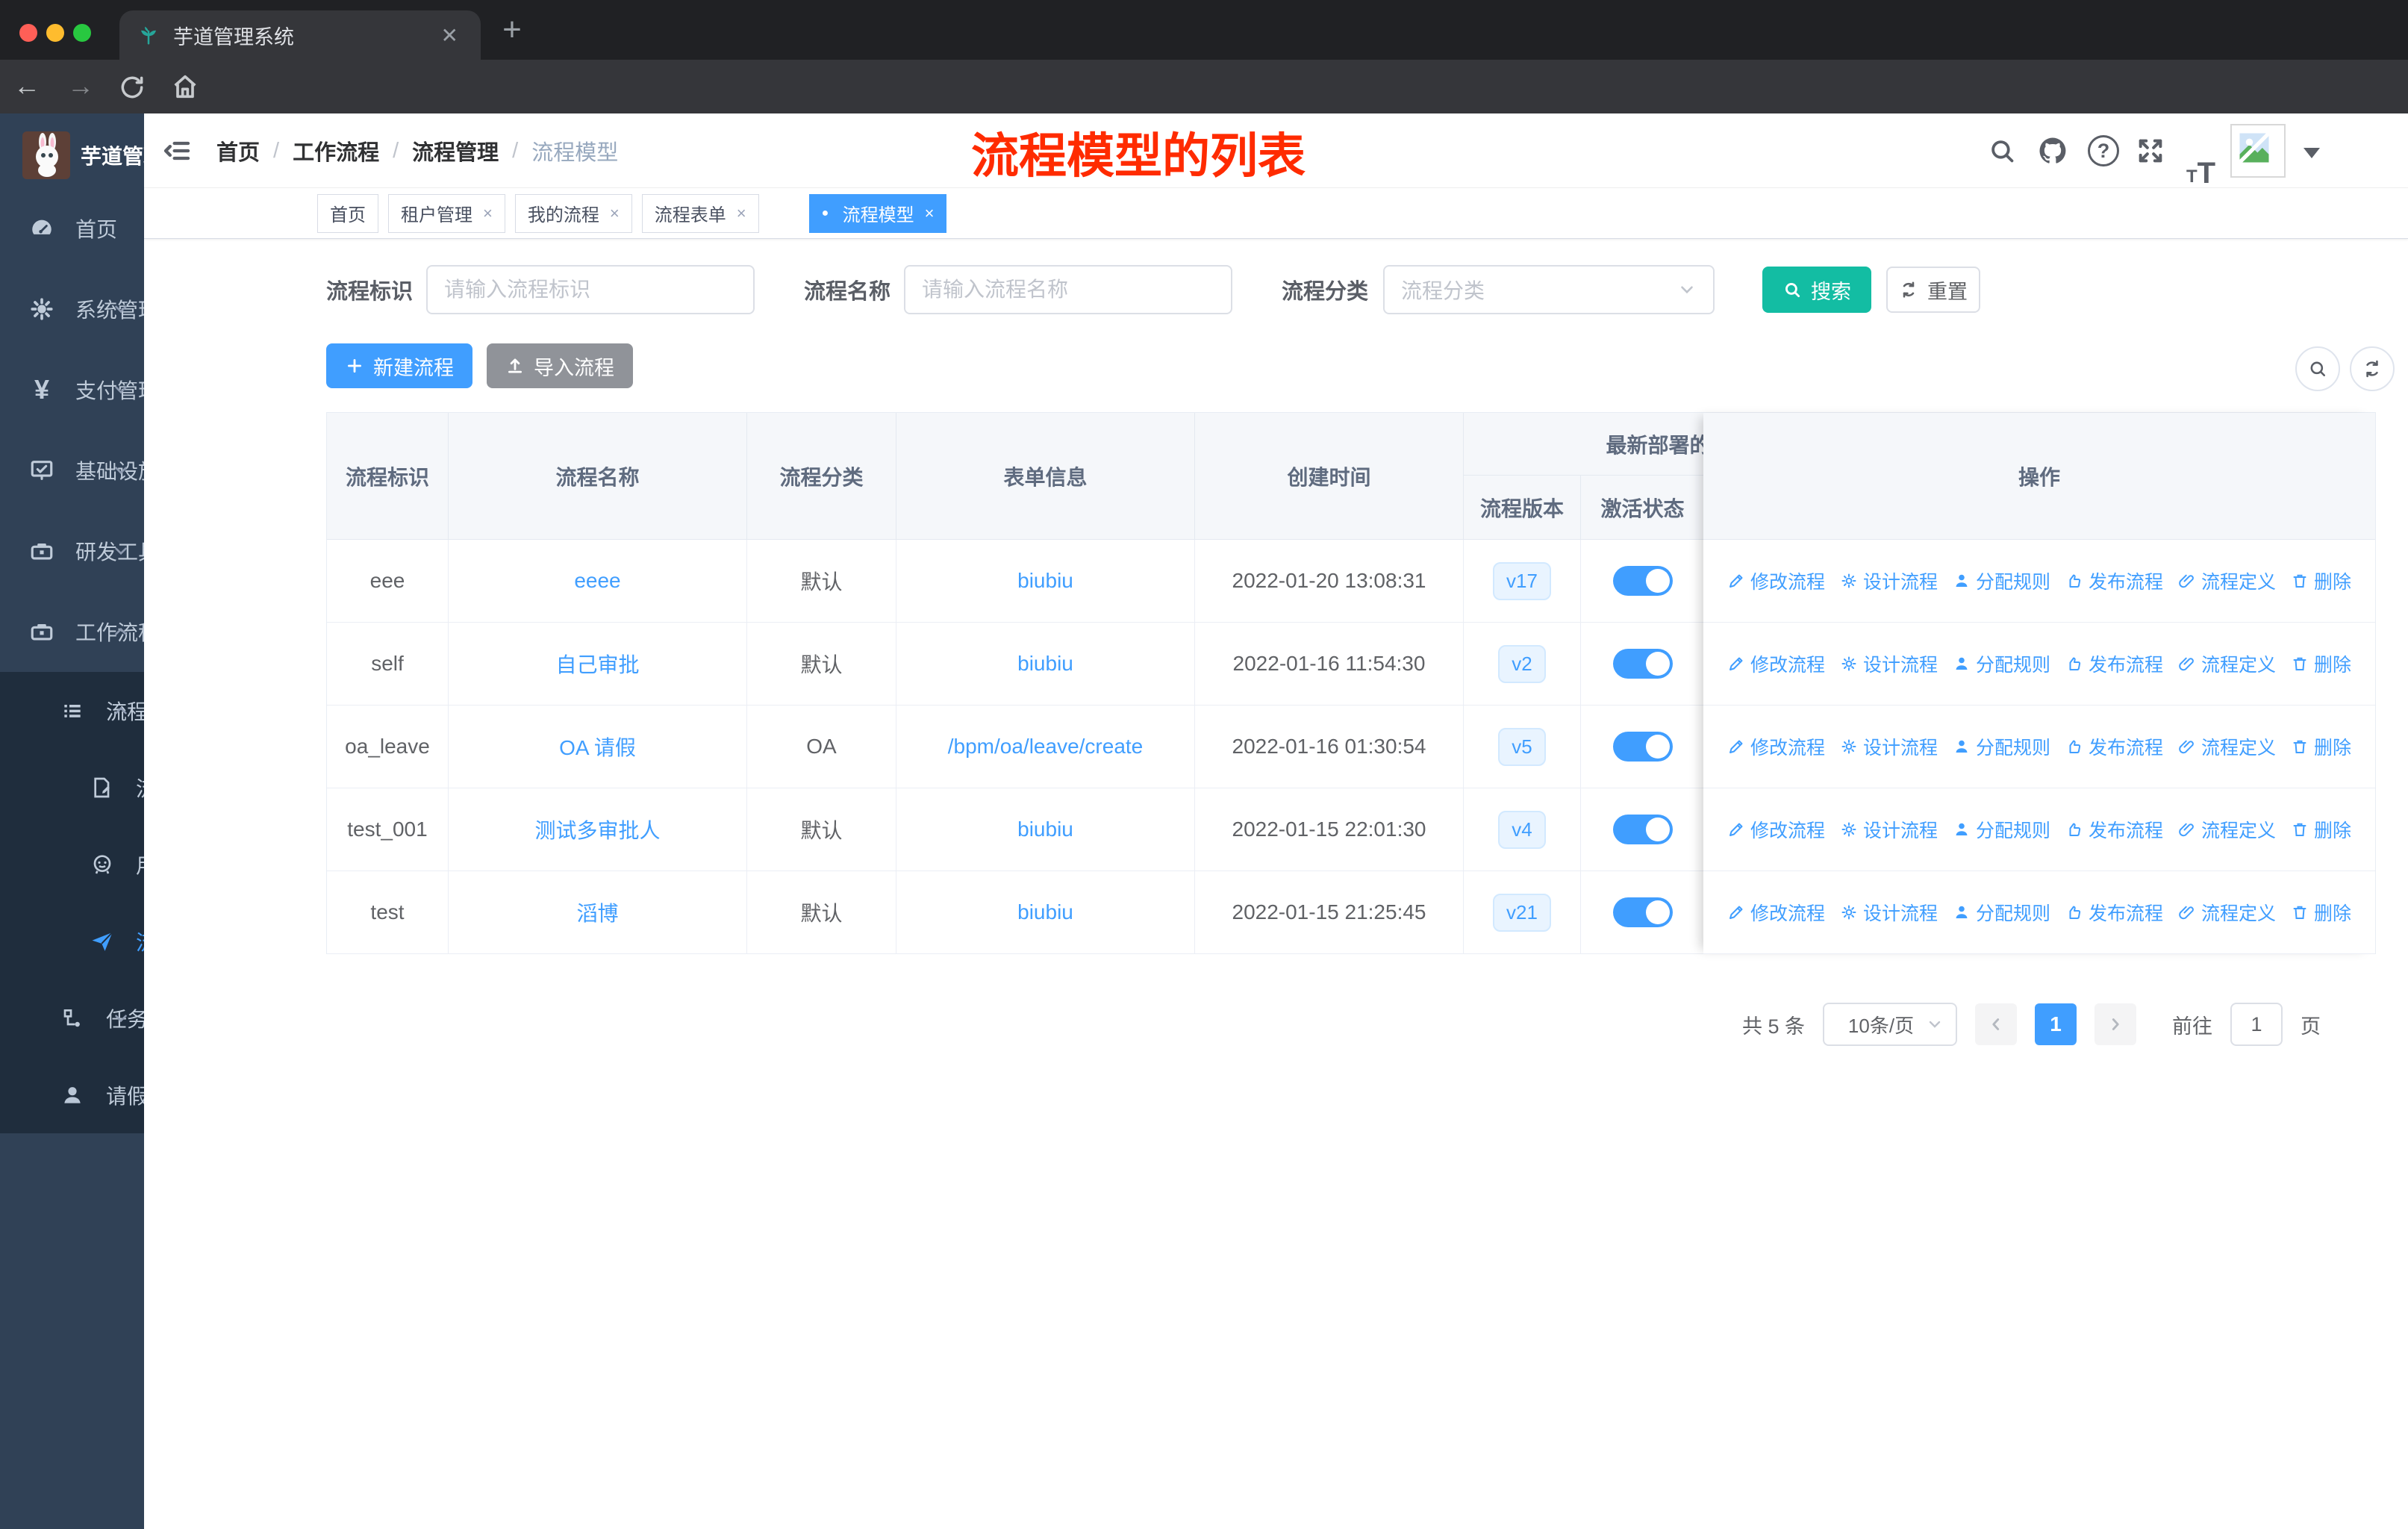 The height and width of the screenshot is (1529, 2408). Describe the element at coordinates (455, 150) in the screenshot. I see `breadcrumb-process-mgmt: 流程管理` at that location.